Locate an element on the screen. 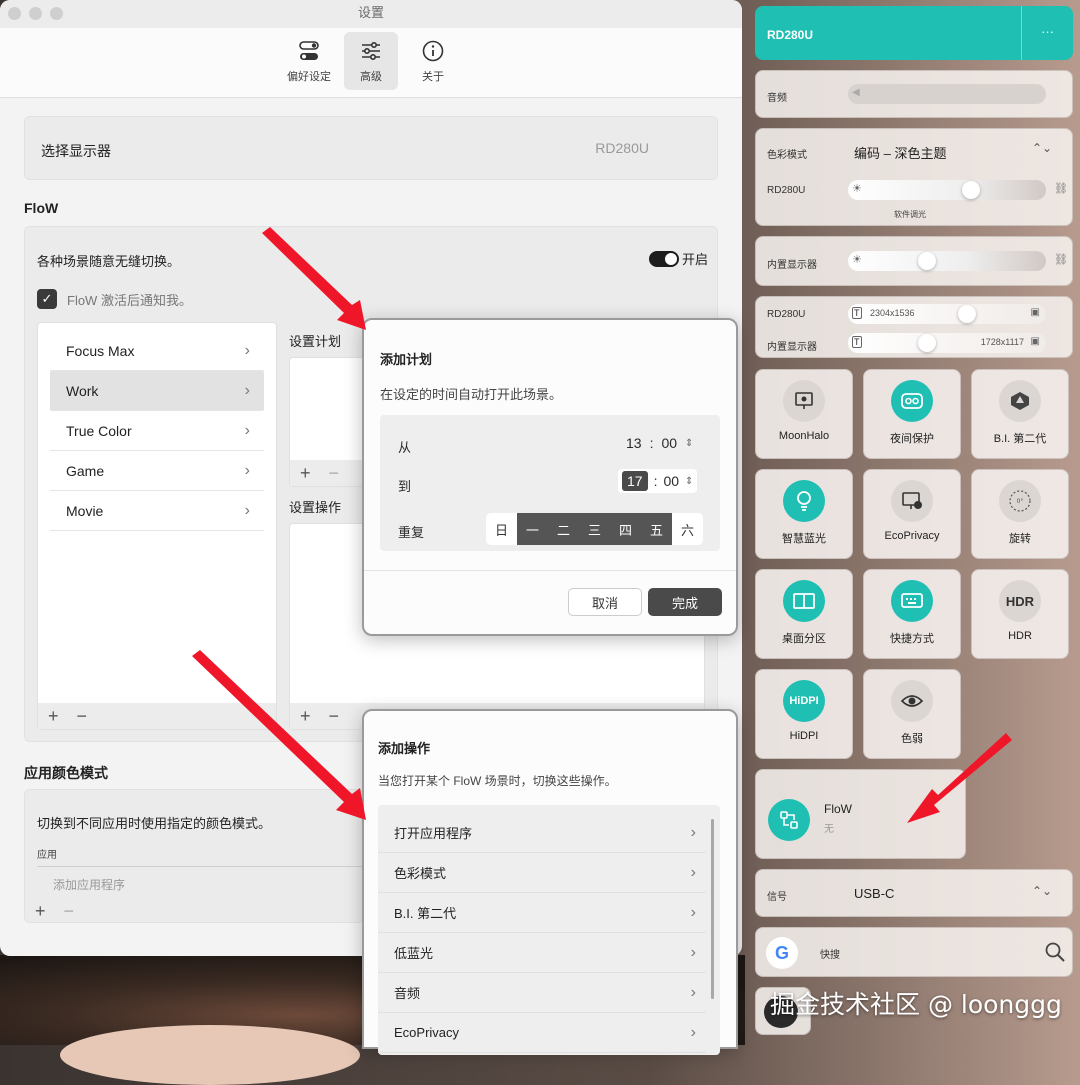  day-saturday: 六 is located at coordinates (687, 529).